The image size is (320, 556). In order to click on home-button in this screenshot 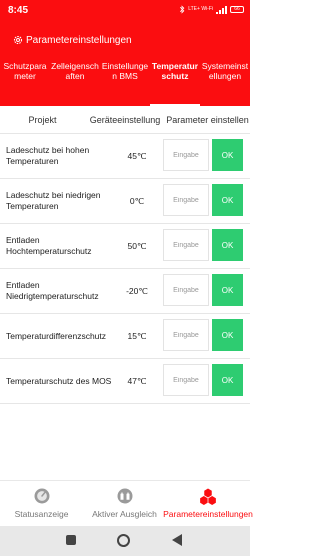, I will do `click(123, 540)`.